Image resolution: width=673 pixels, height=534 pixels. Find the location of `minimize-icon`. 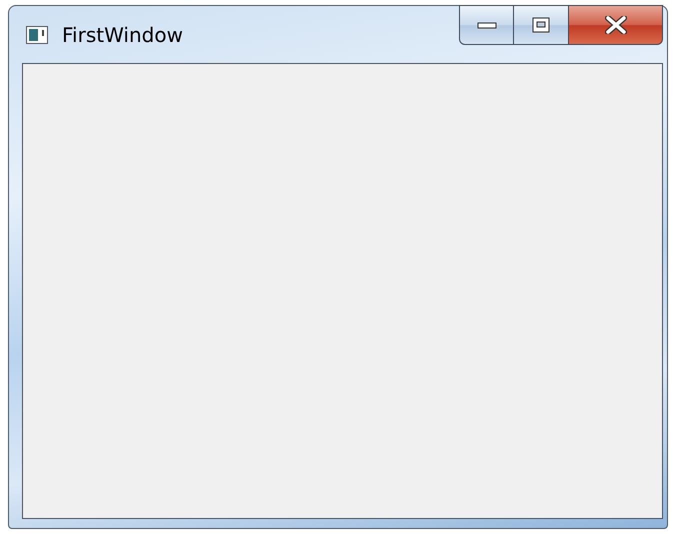

minimize-icon is located at coordinates (486, 25).